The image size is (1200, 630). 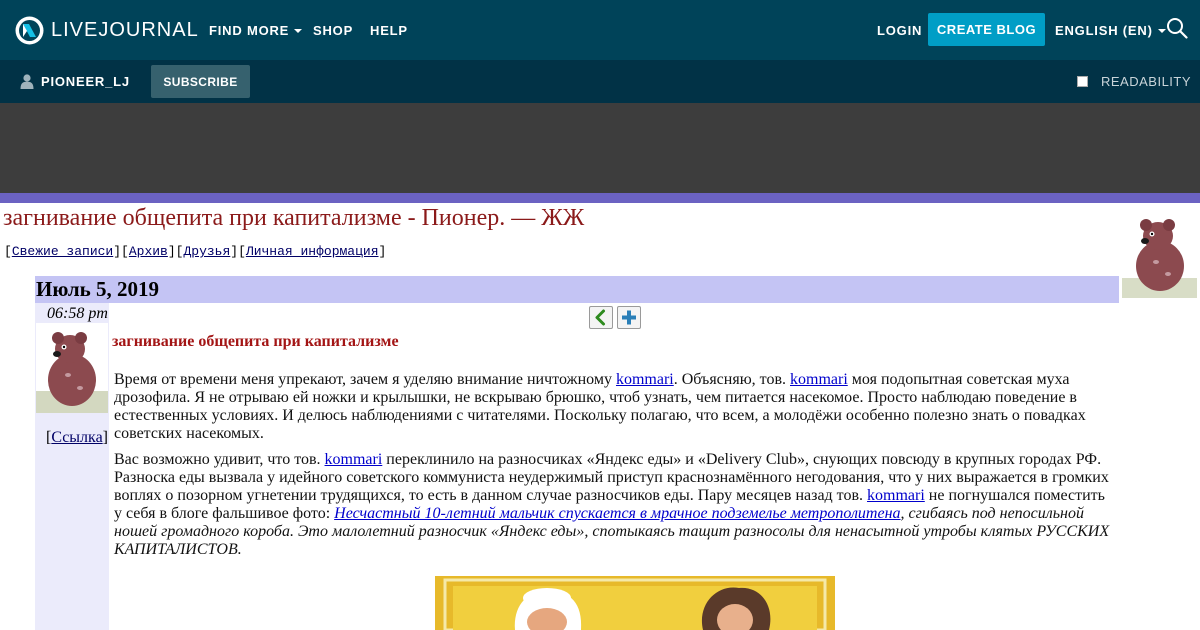 I want to click on language-selector: ENGLISH (EN), so click(x=1110, y=30).